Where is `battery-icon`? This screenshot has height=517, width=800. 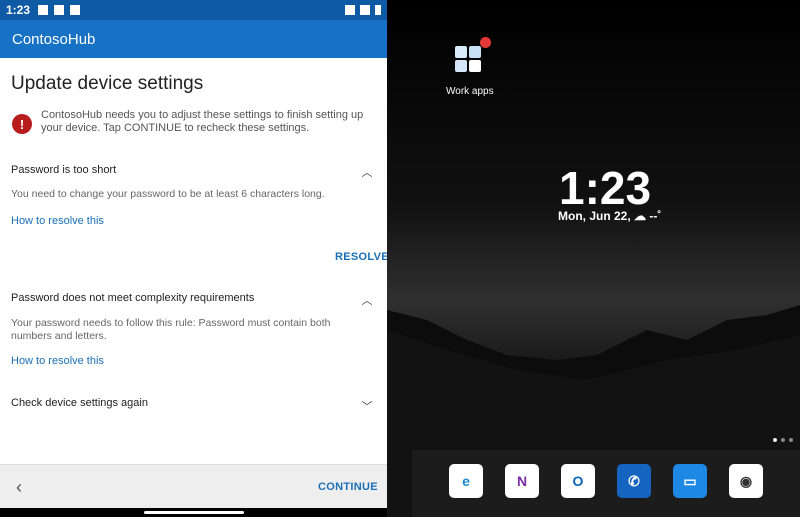 battery-icon is located at coordinates (378, 10).